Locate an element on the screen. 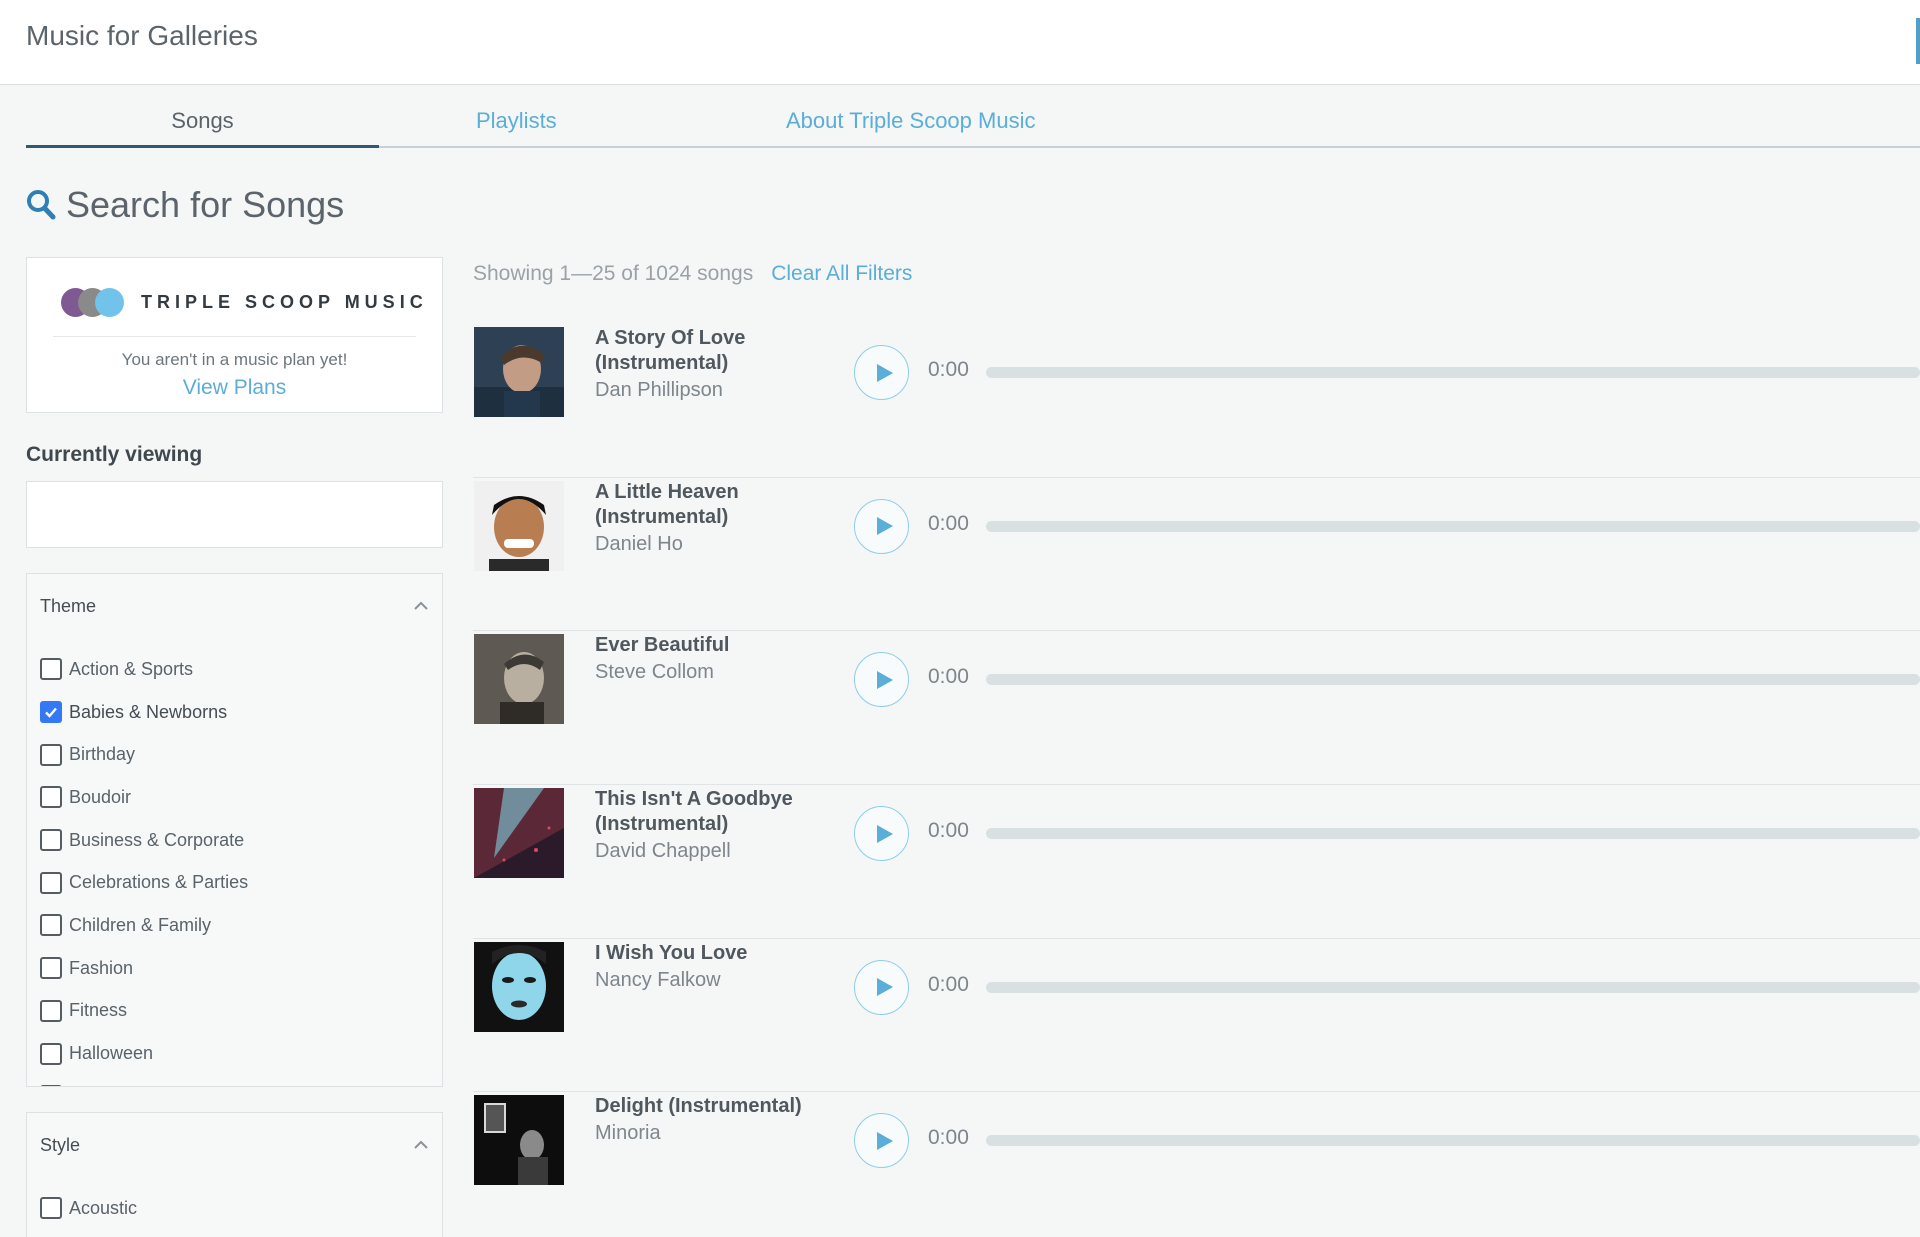 The image size is (1920, 1237). filter-option: Celebrations & Parties is located at coordinates (144, 882).